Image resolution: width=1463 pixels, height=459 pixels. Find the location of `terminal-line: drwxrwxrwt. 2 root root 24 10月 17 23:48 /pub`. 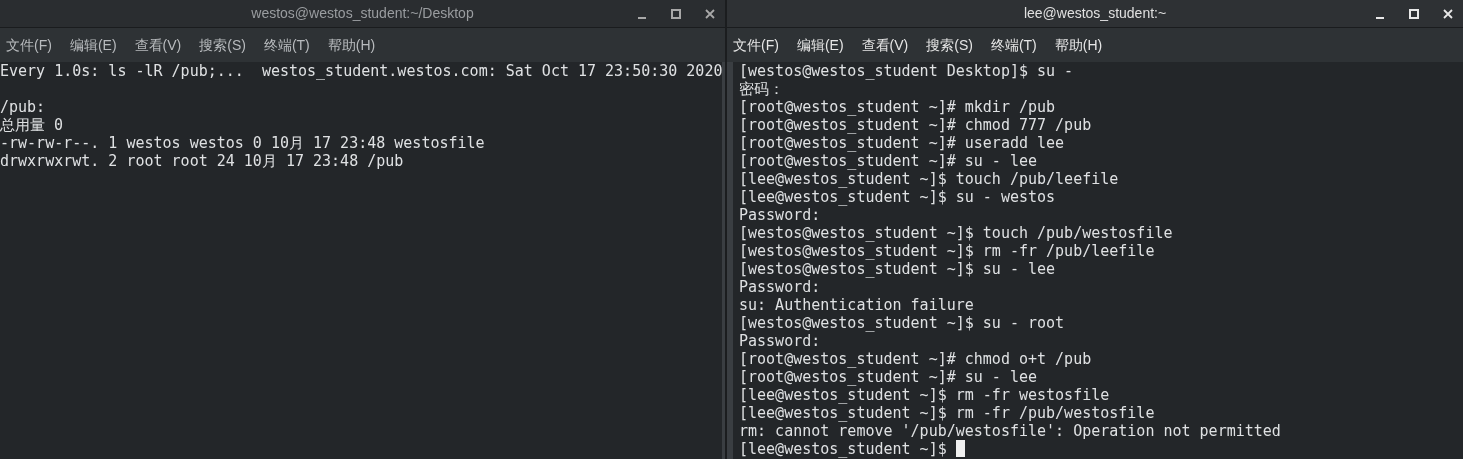

terminal-line: drwxrwxrwt. 2 root root 24 10月 17 23:48 /pub is located at coordinates (202, 161).